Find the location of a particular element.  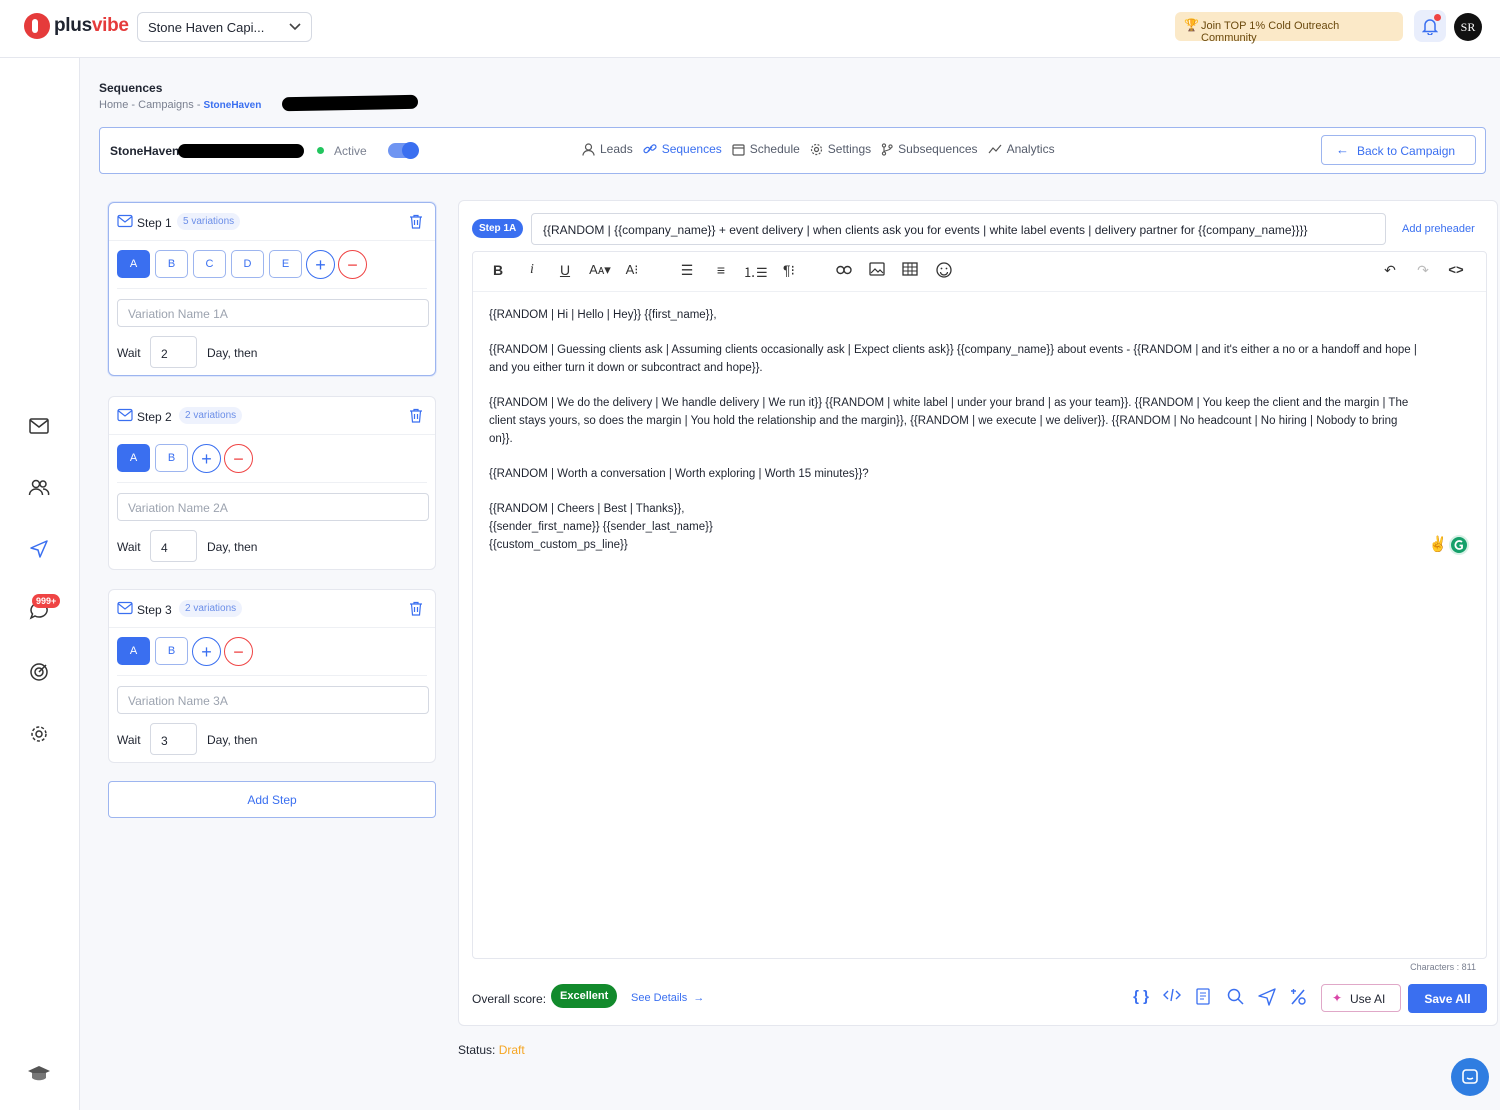

sidebar: 999+ is located at coordinates (40, 584).